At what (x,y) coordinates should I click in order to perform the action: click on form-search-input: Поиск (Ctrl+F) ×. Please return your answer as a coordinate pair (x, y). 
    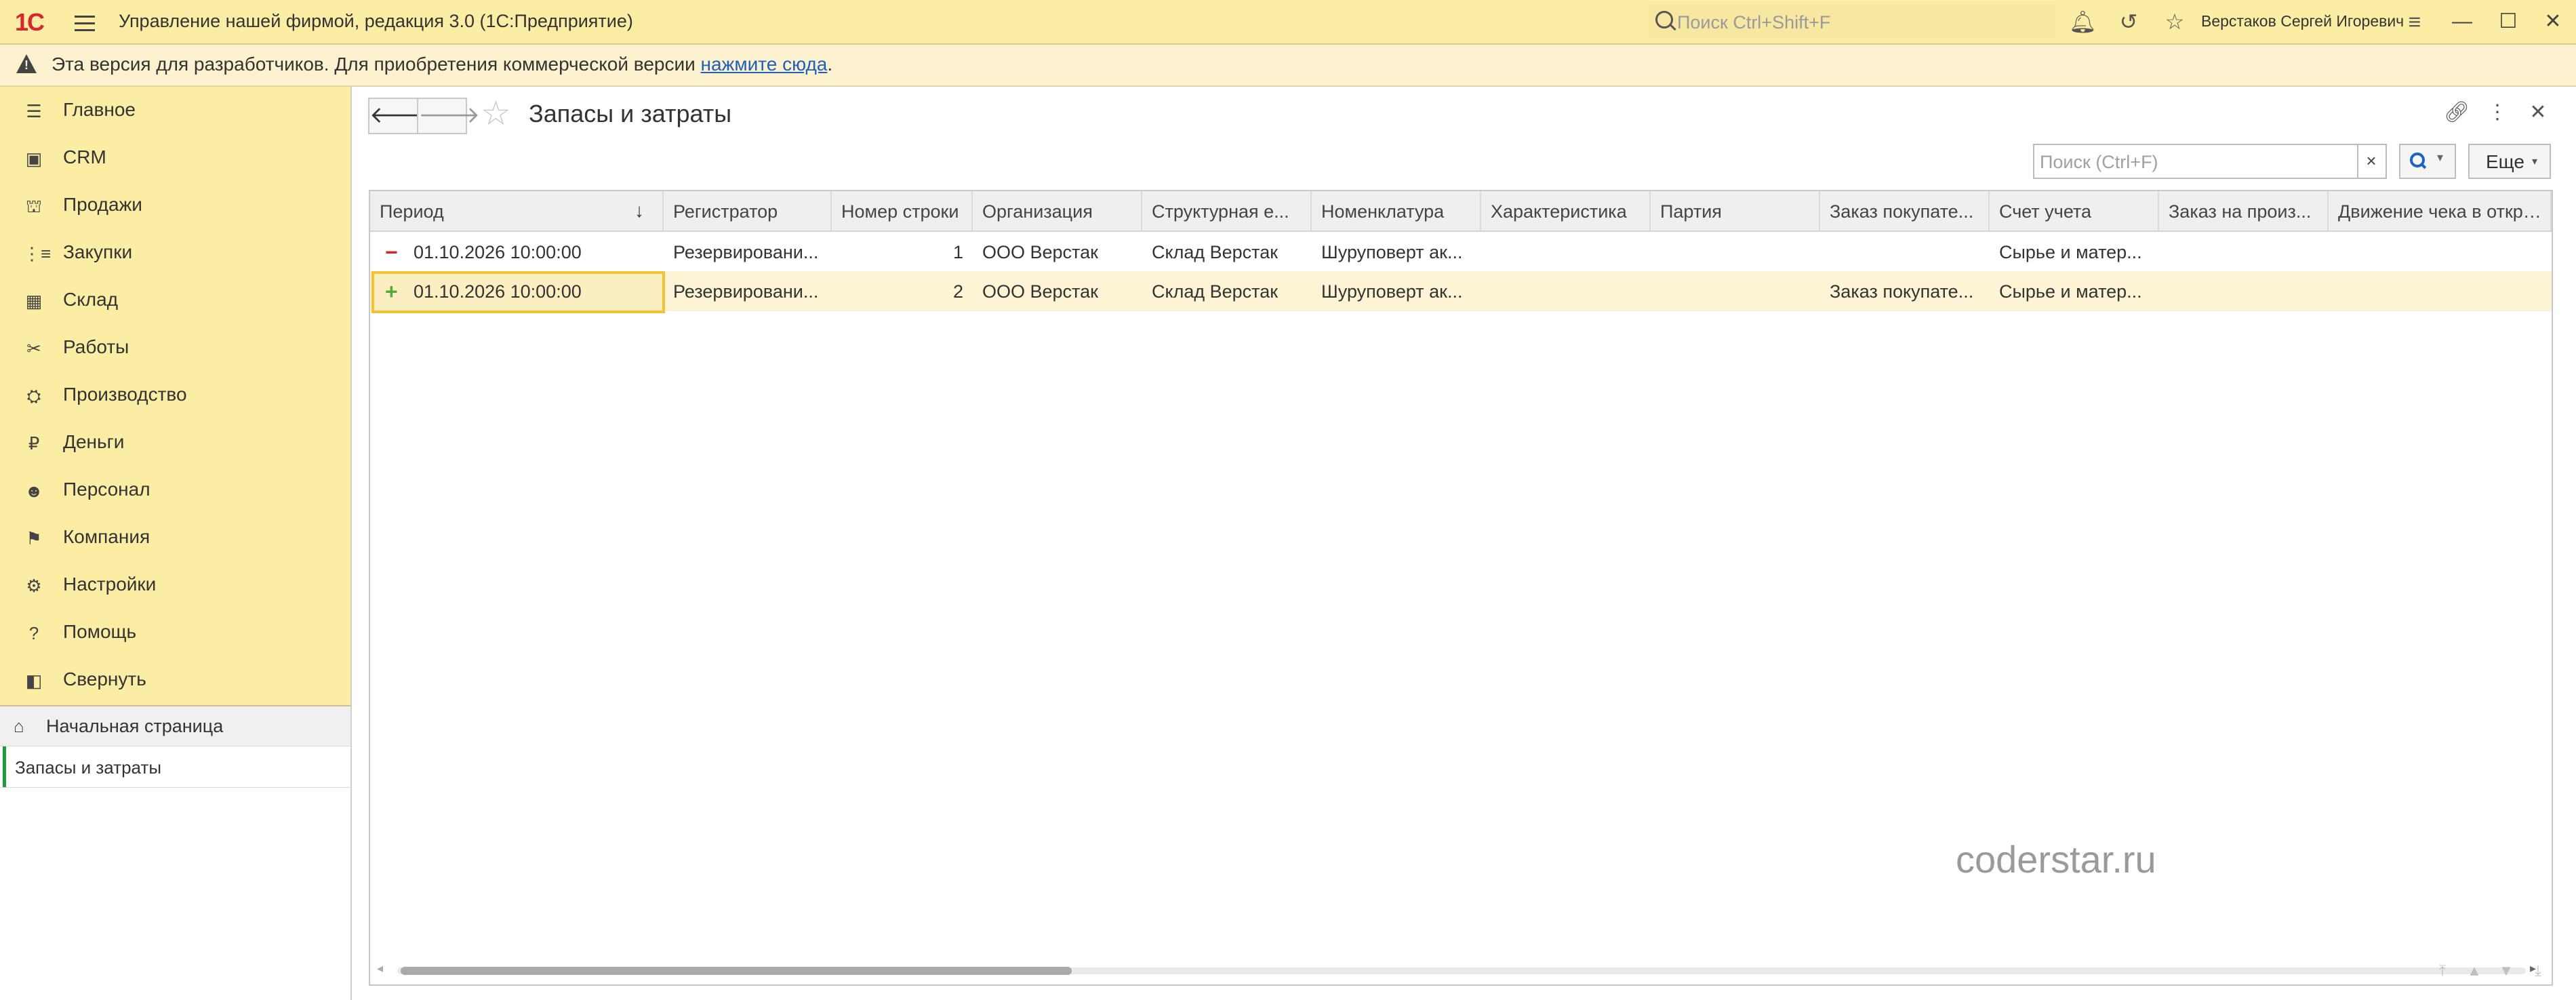
    Looking at the image, I should click on (2210, 161).